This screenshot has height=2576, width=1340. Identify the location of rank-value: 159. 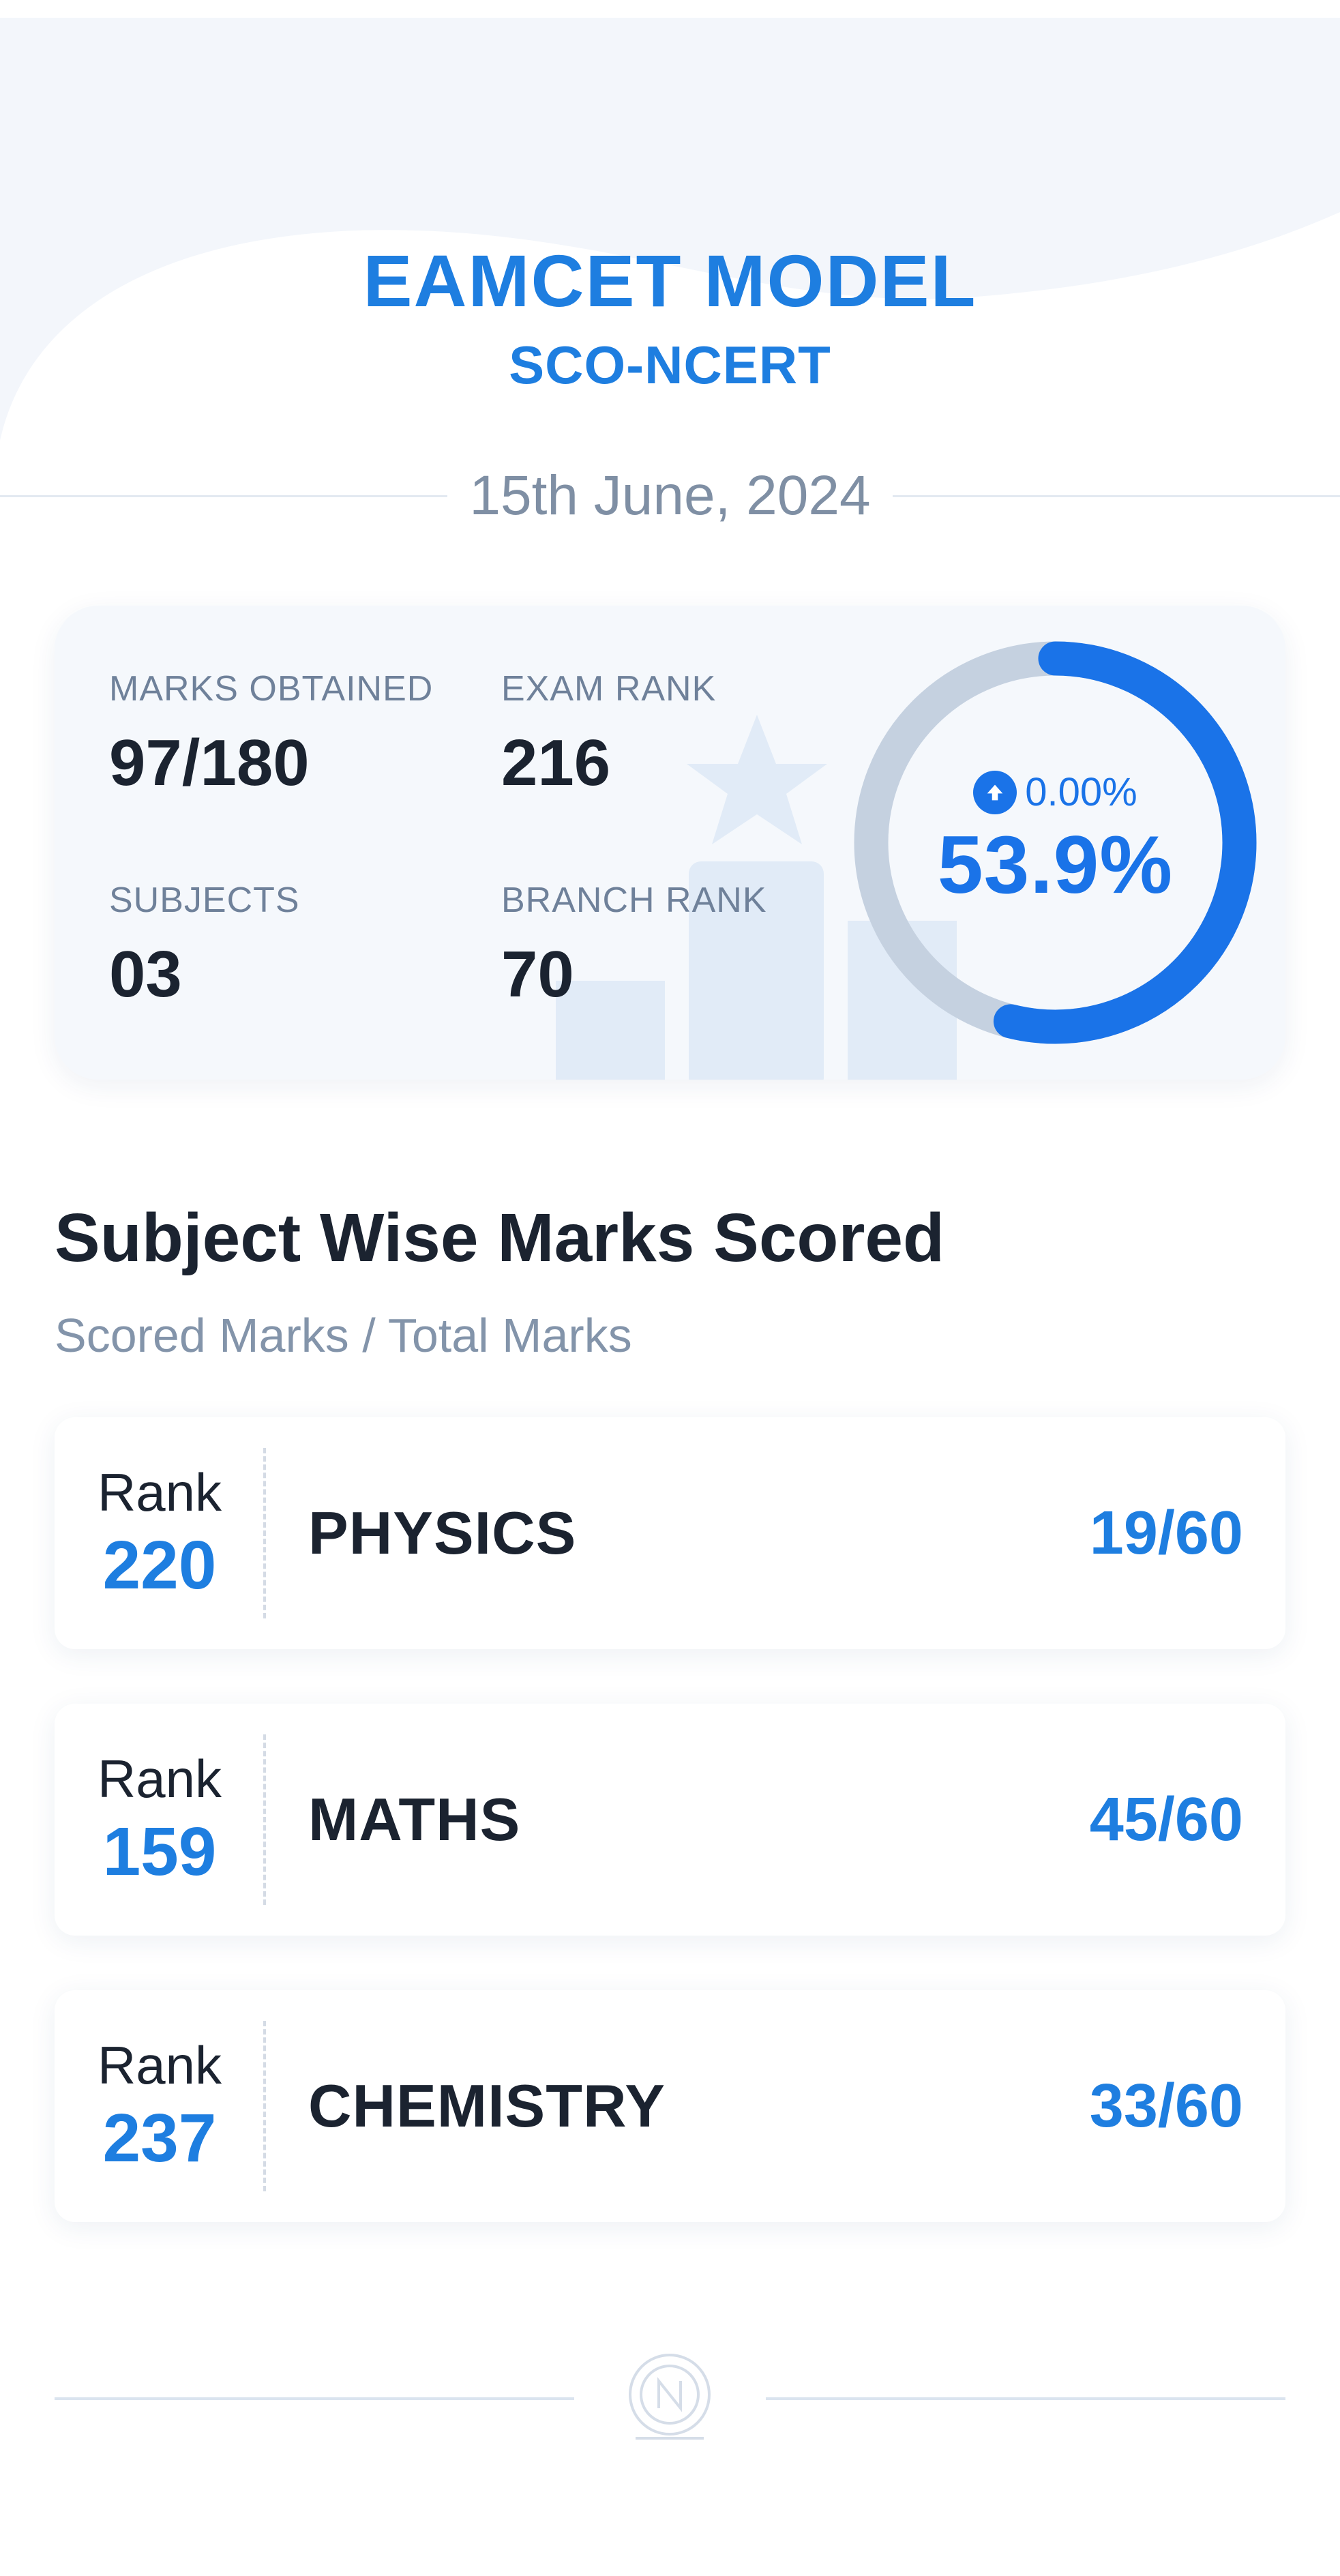
(159, 1851).